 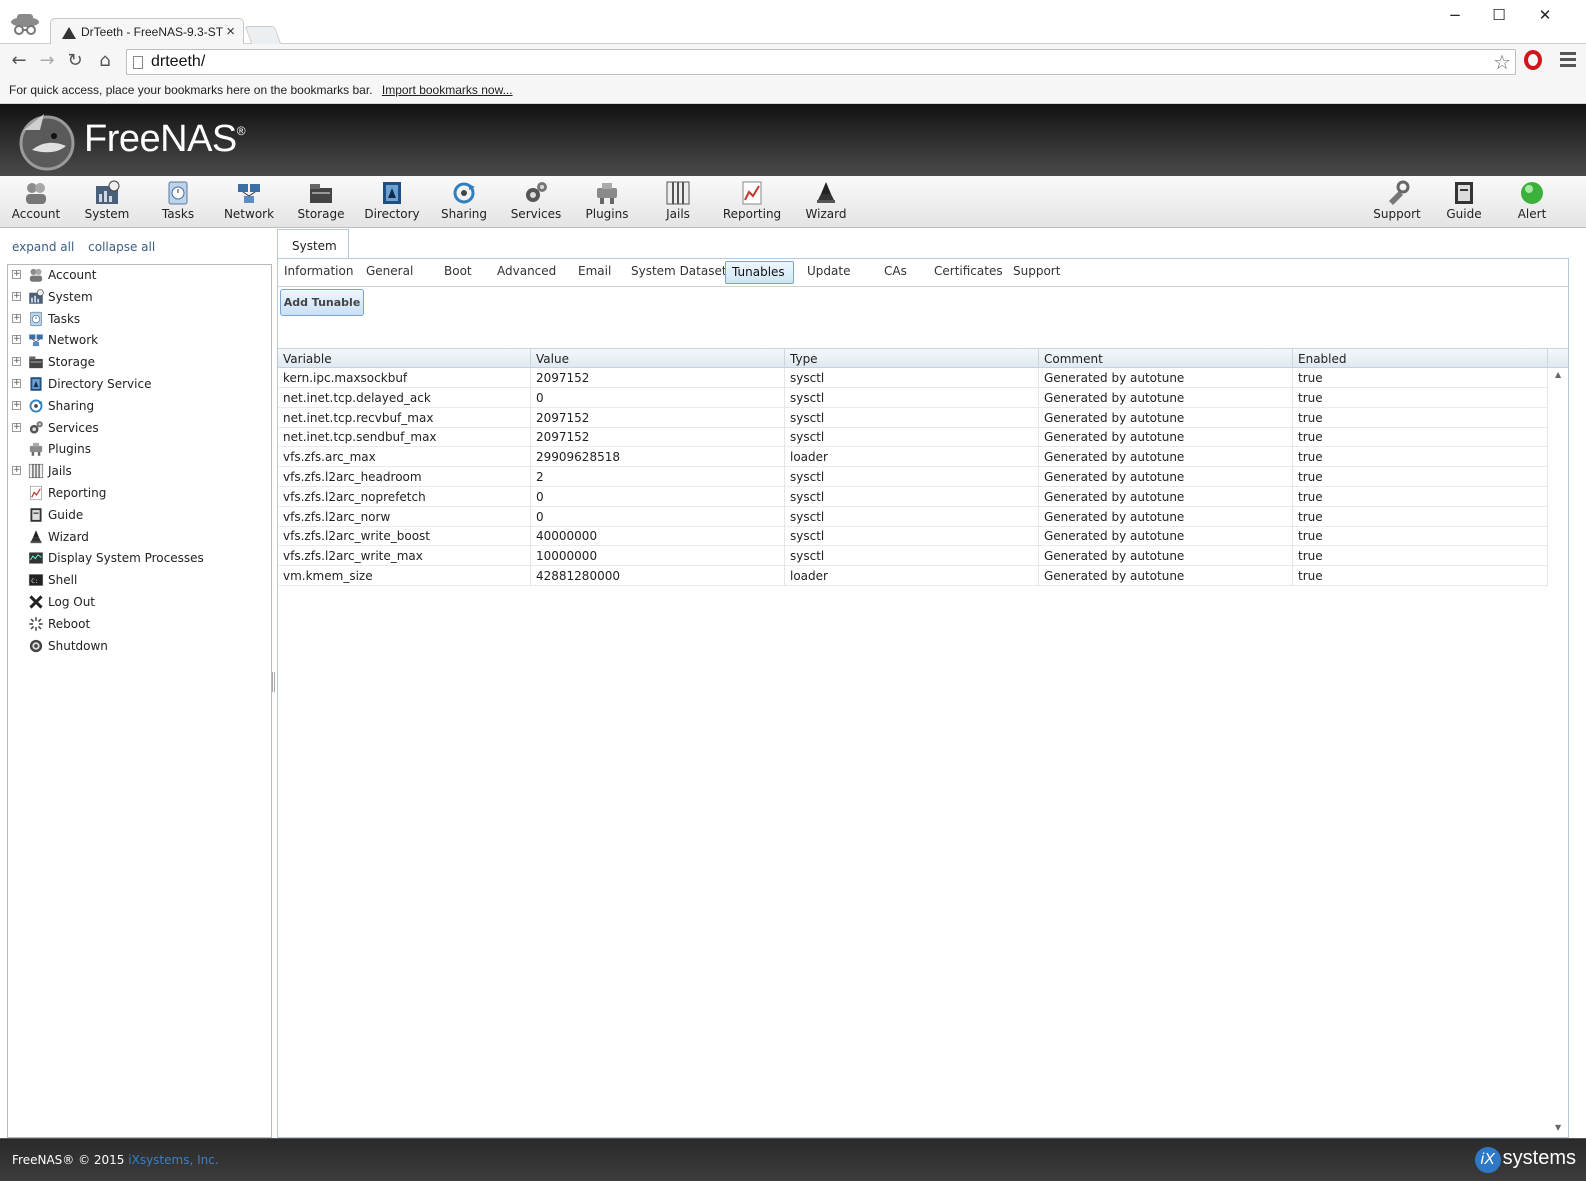 I want to click on tree-item-reboot: Reboot, so click(x=138, y=625).